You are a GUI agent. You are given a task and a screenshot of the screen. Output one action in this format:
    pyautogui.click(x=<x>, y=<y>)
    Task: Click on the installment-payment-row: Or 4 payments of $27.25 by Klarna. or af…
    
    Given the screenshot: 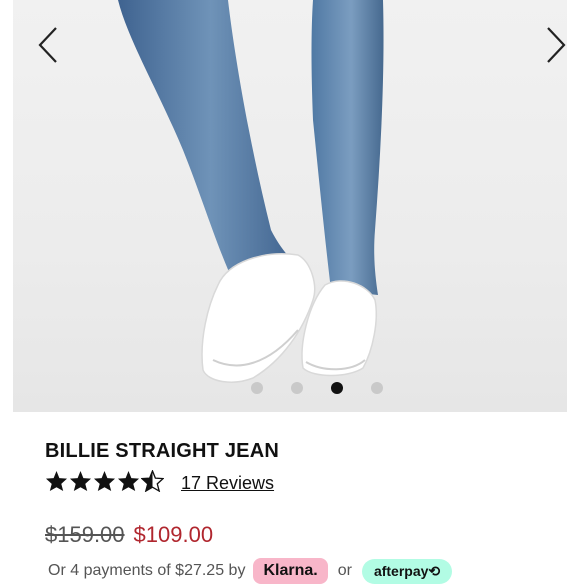 What is the action you would take?
    pyautogui.click(x=250, y=571)
    